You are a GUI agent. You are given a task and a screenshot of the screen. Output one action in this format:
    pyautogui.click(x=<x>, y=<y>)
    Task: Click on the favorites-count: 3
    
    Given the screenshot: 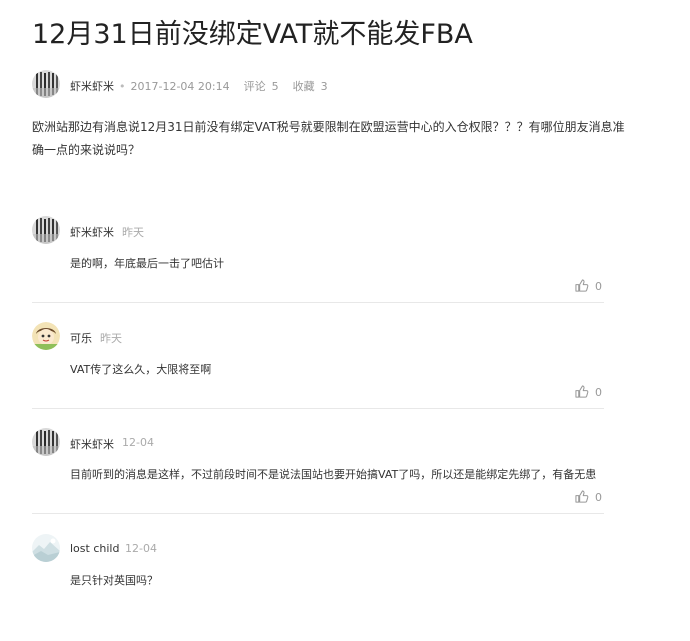 What is the action you would take?
    pyautogui.click(x=324, y=86)
    